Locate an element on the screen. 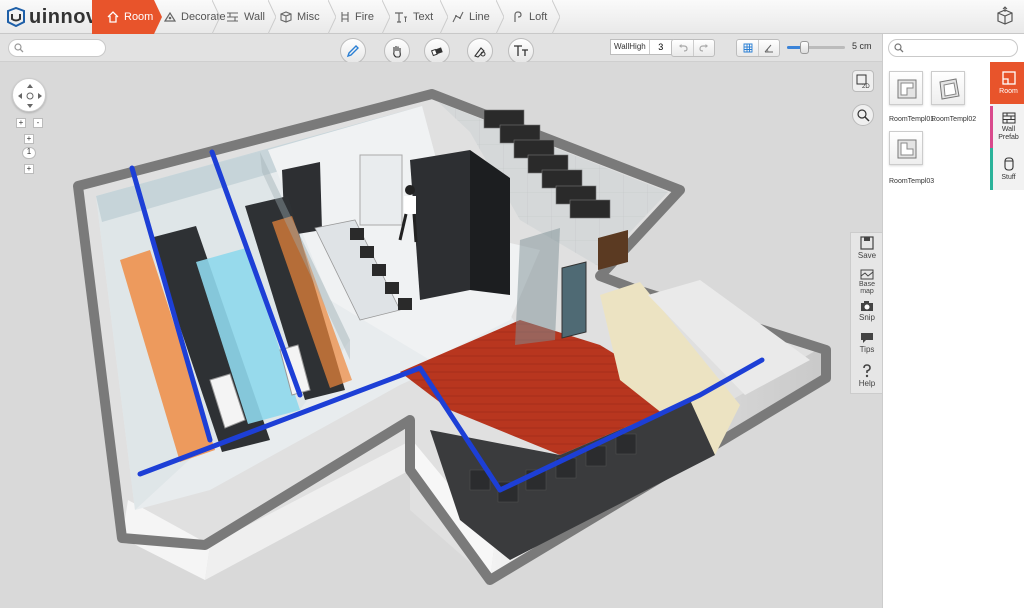  camera-icon is located at coordinates (867, 306).